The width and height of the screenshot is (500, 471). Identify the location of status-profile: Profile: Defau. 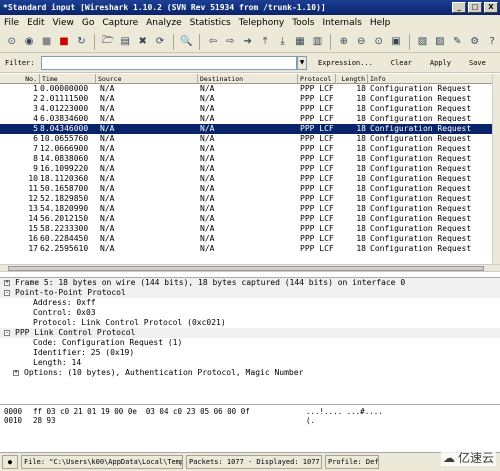
(352, 462).